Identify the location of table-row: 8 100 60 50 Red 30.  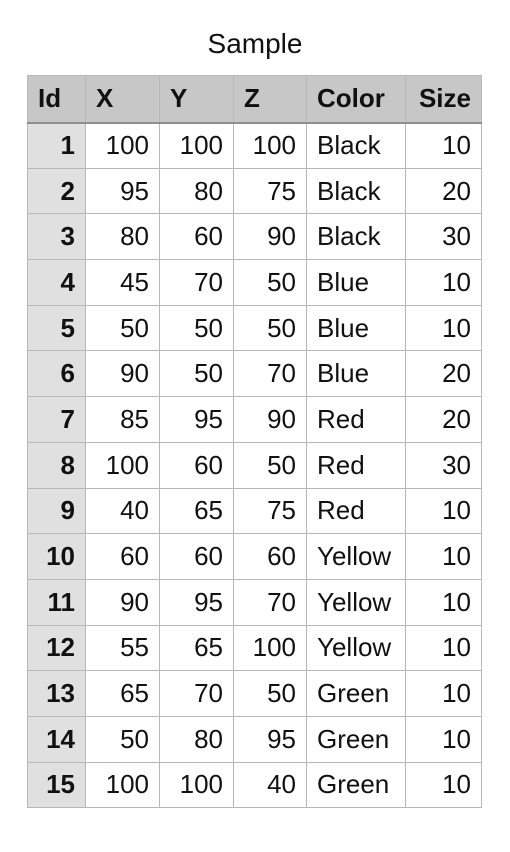
(254, 465).